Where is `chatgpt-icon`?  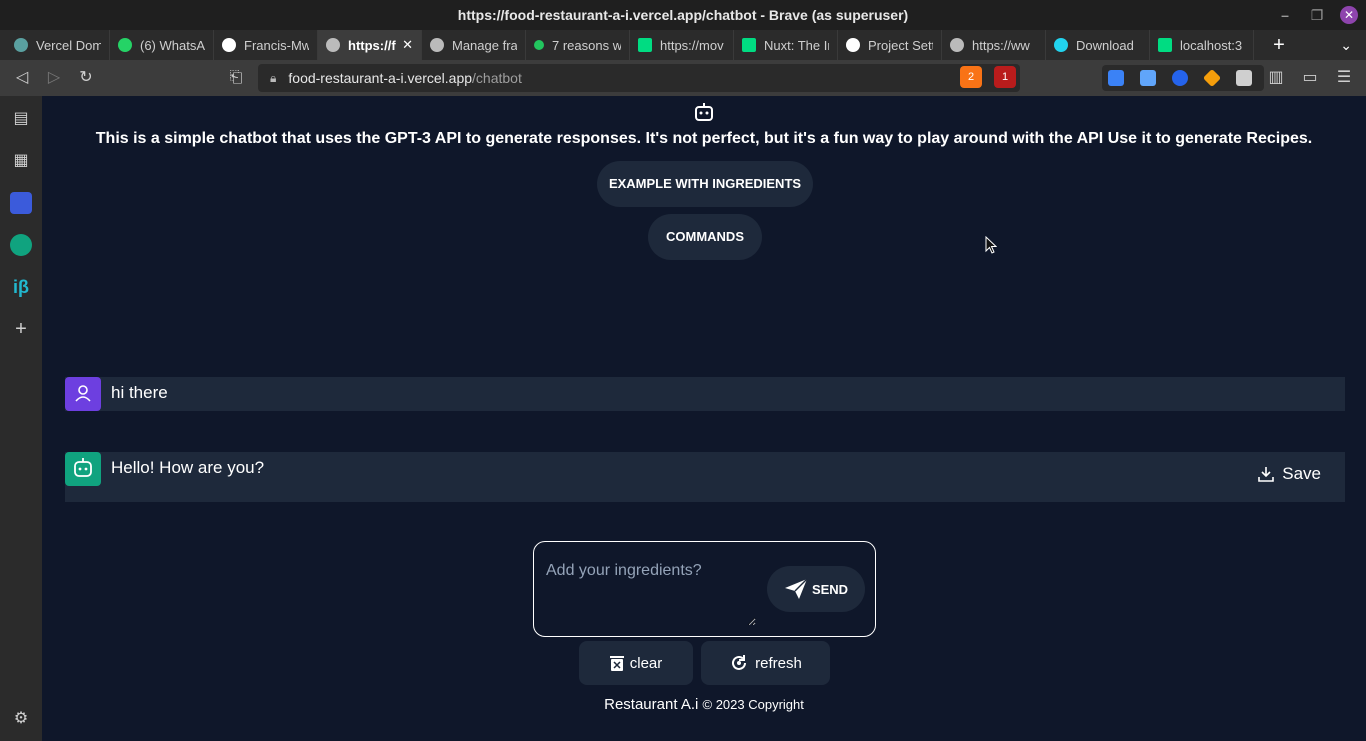 chatgpt-icon is located at coordinates (21, 245).